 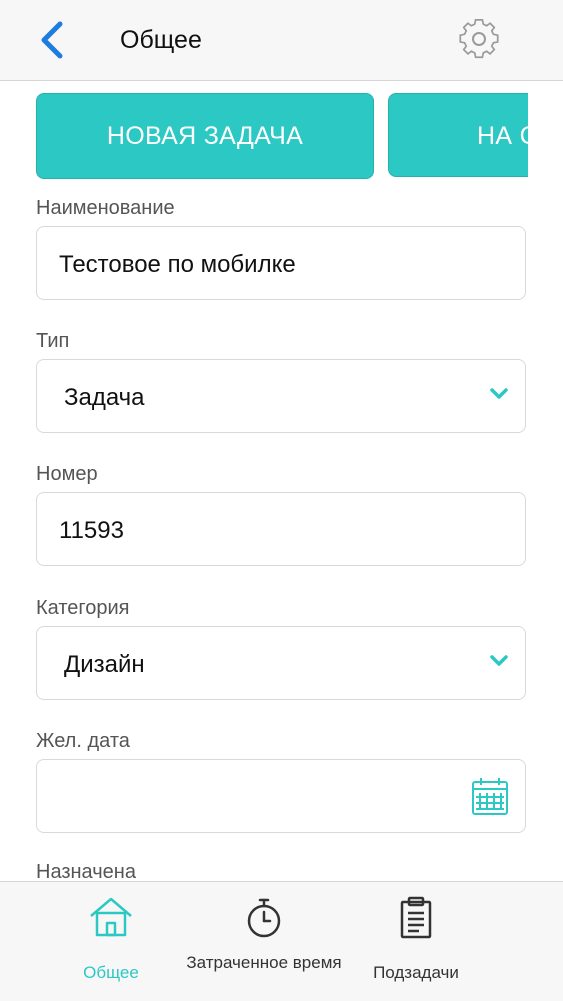 I want to click on stopwatch-icon, so click(x=264, y=918).